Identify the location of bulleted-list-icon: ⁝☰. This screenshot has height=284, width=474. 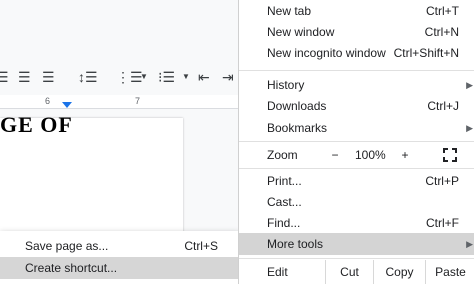
(166, 77).